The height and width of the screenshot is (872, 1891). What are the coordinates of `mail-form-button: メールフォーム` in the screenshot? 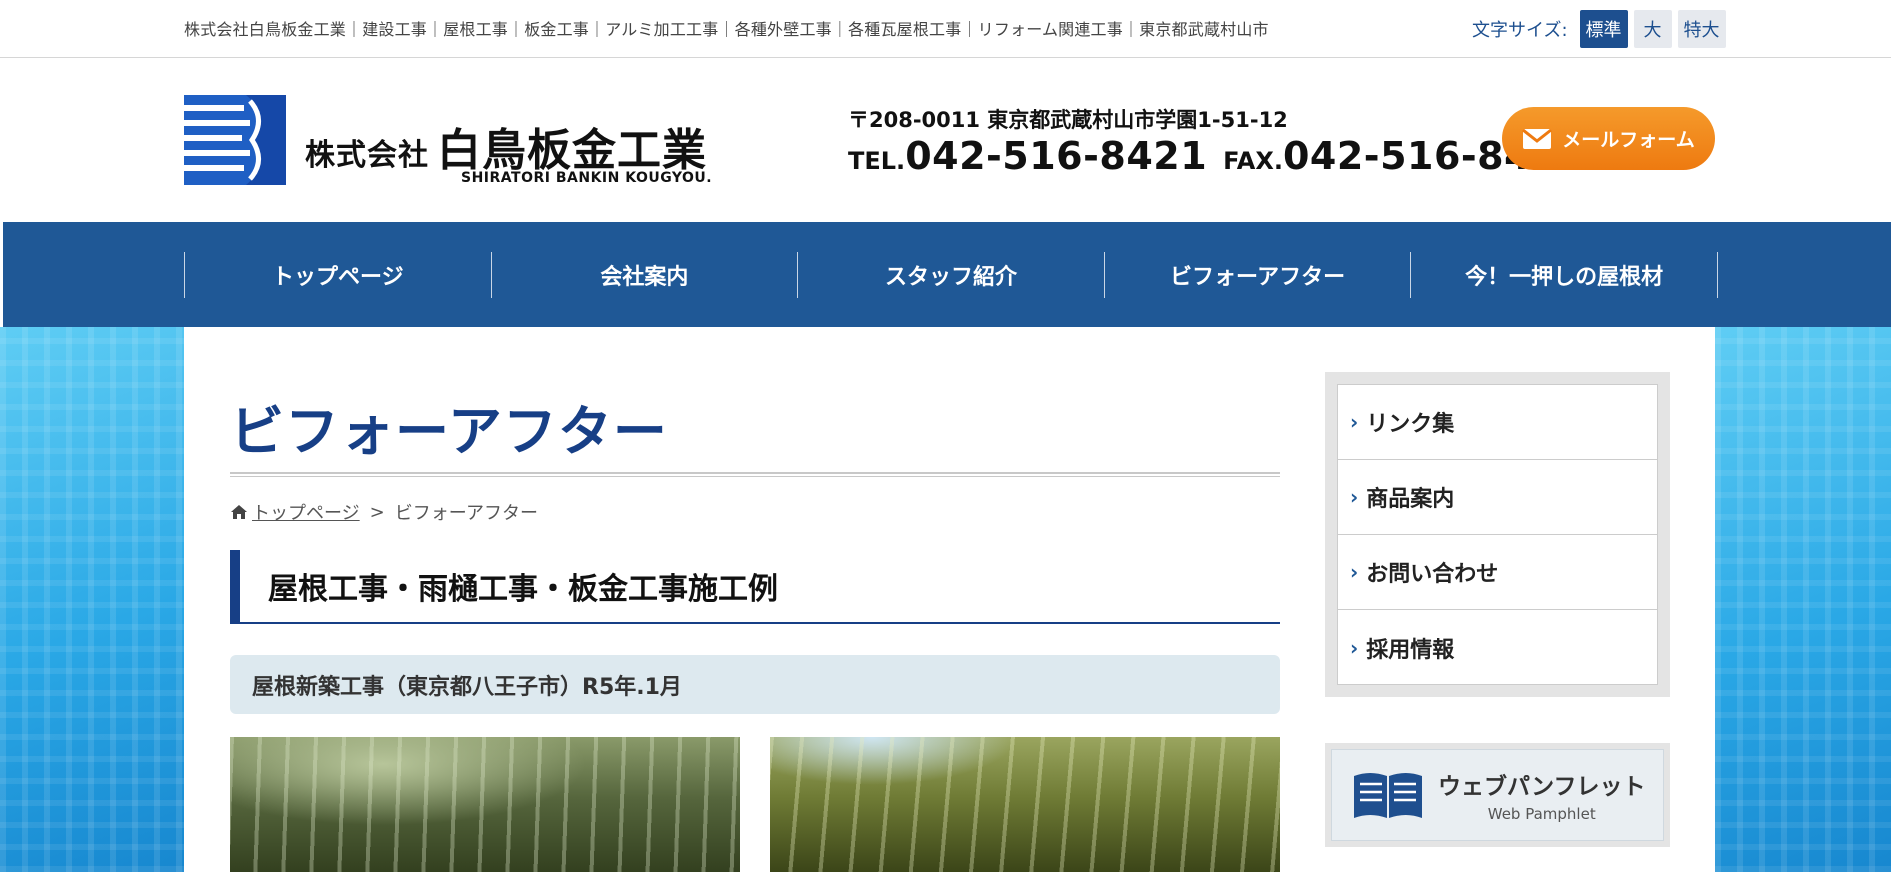 It's located at (1608, 138).